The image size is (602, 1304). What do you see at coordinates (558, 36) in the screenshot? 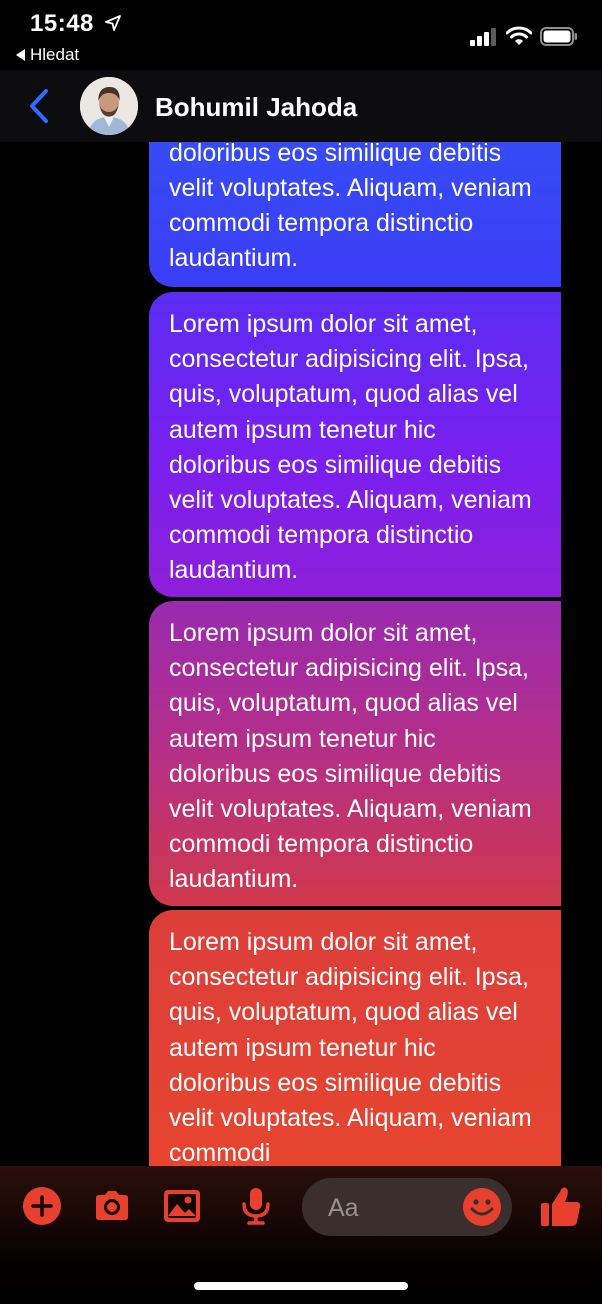
I see `battery-icon` at bounding box center [558, 36].